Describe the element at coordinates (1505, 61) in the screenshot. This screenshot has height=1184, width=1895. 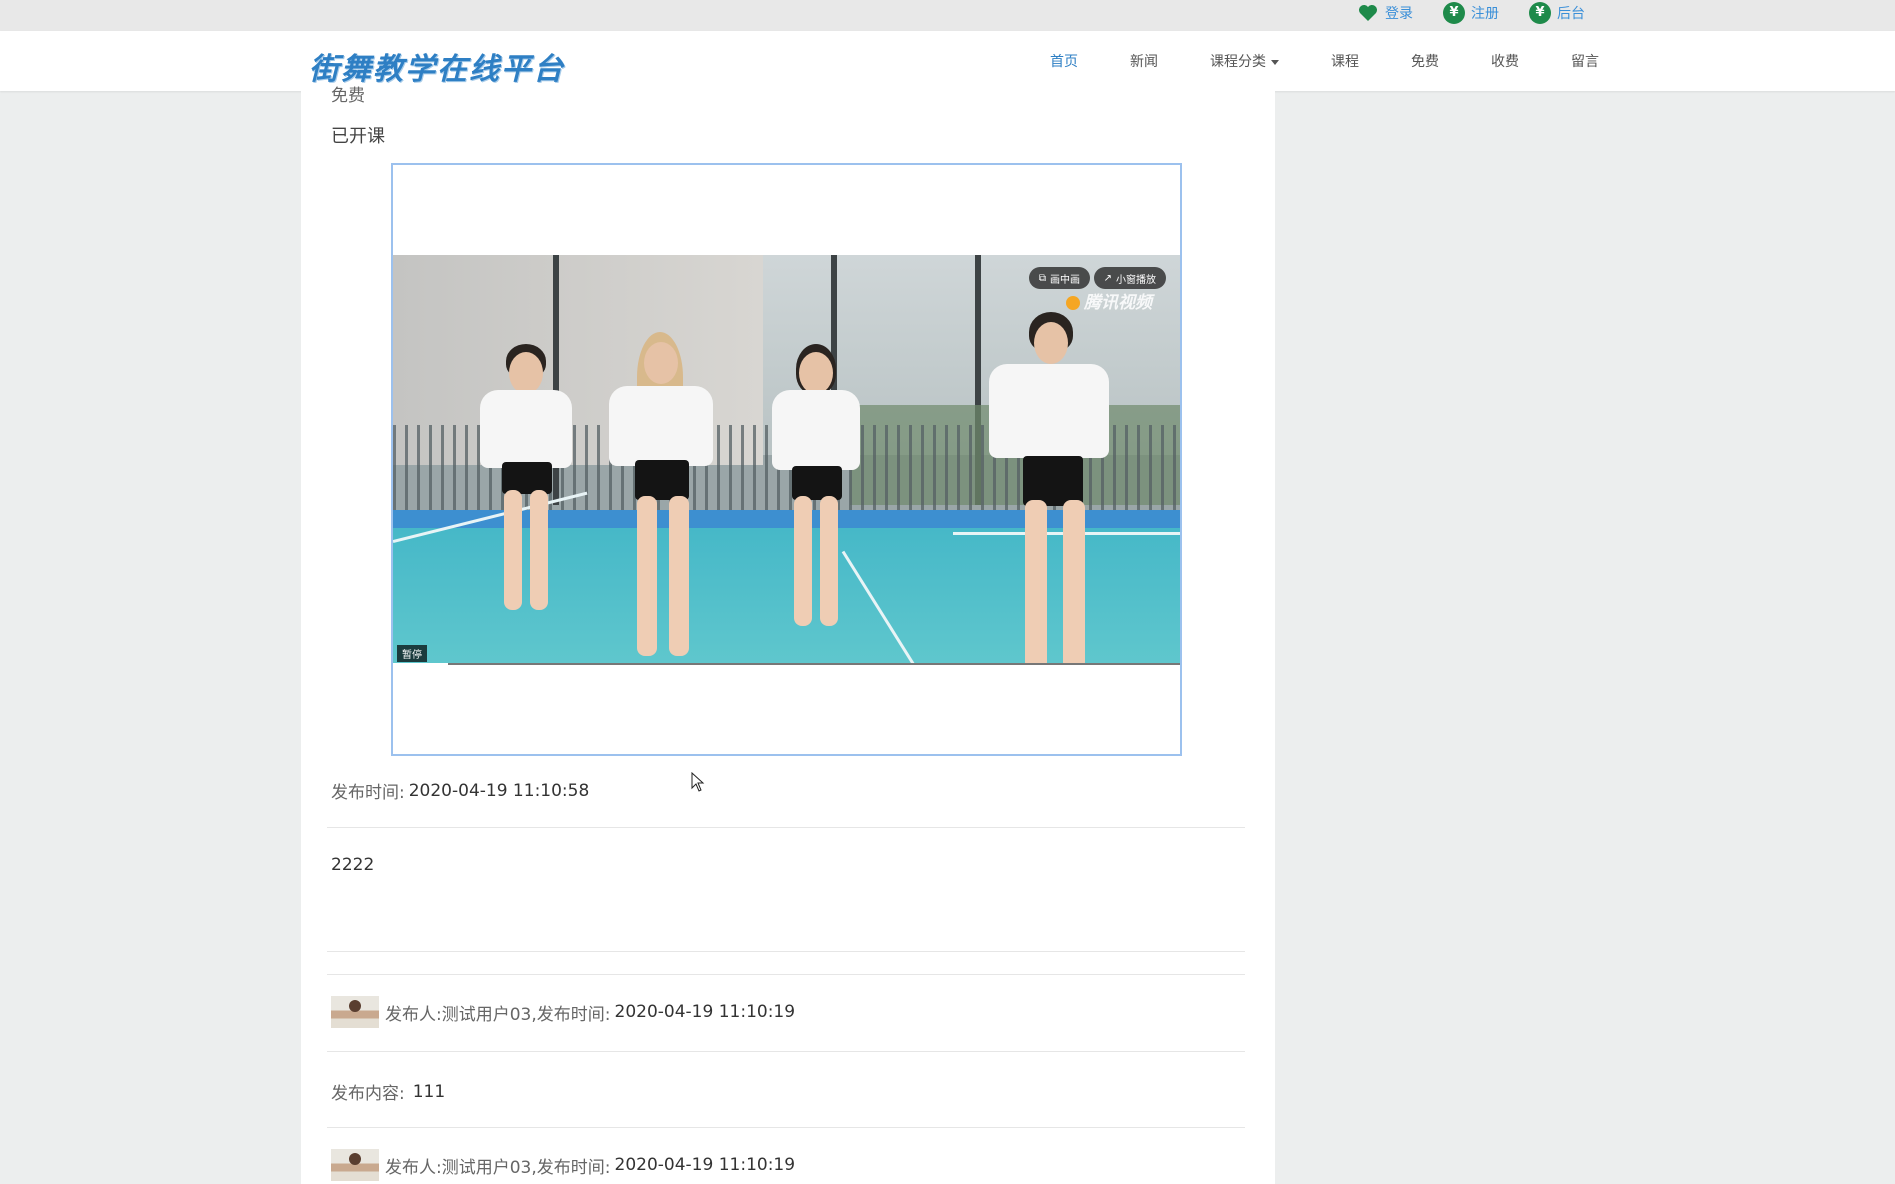
I see `nav-item-paid: 收费` at that location.